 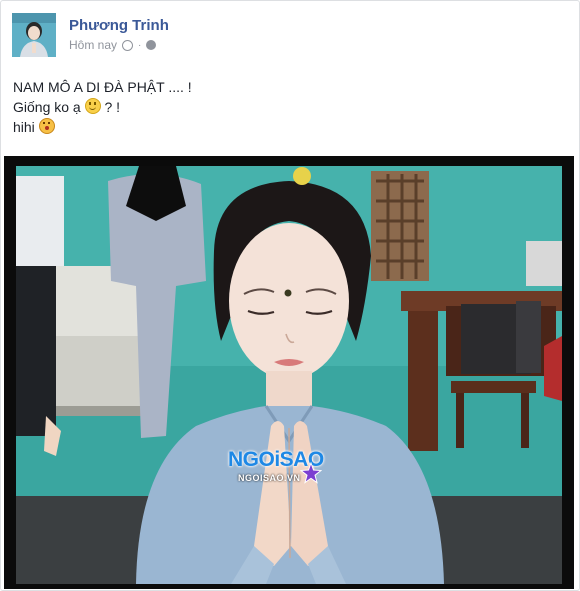 What do you see at coordinates (46, 126) in the screenshot?
I see `surprised-emoji-icon` at bounding box center [46, 126].